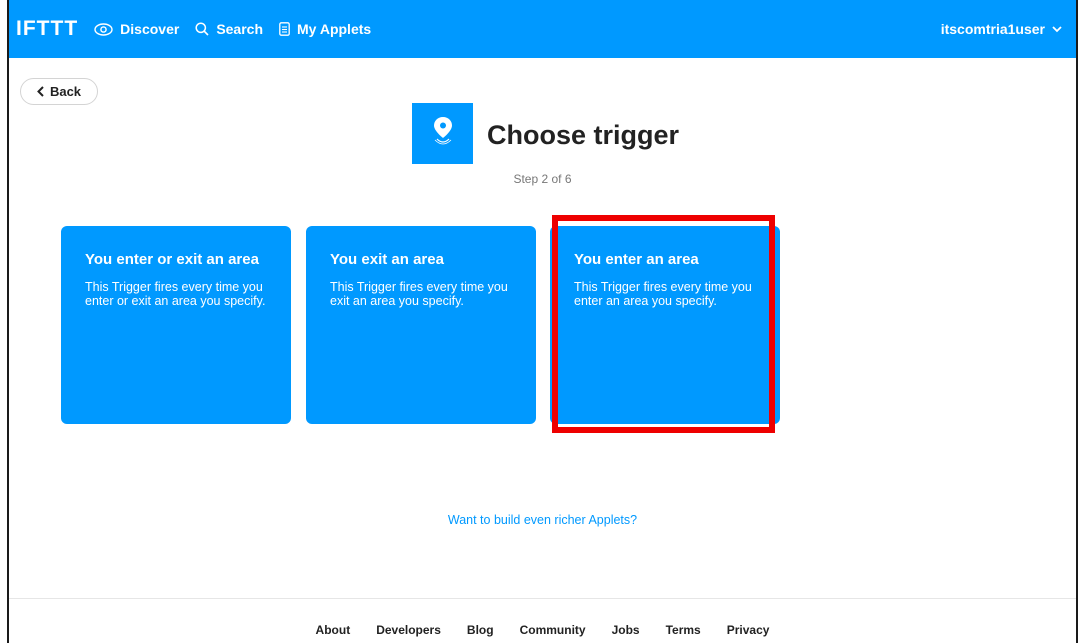 This screenshot has width=1082, height=643. I want to click on footer-link-privacy: Privacy, so click(748, 630).